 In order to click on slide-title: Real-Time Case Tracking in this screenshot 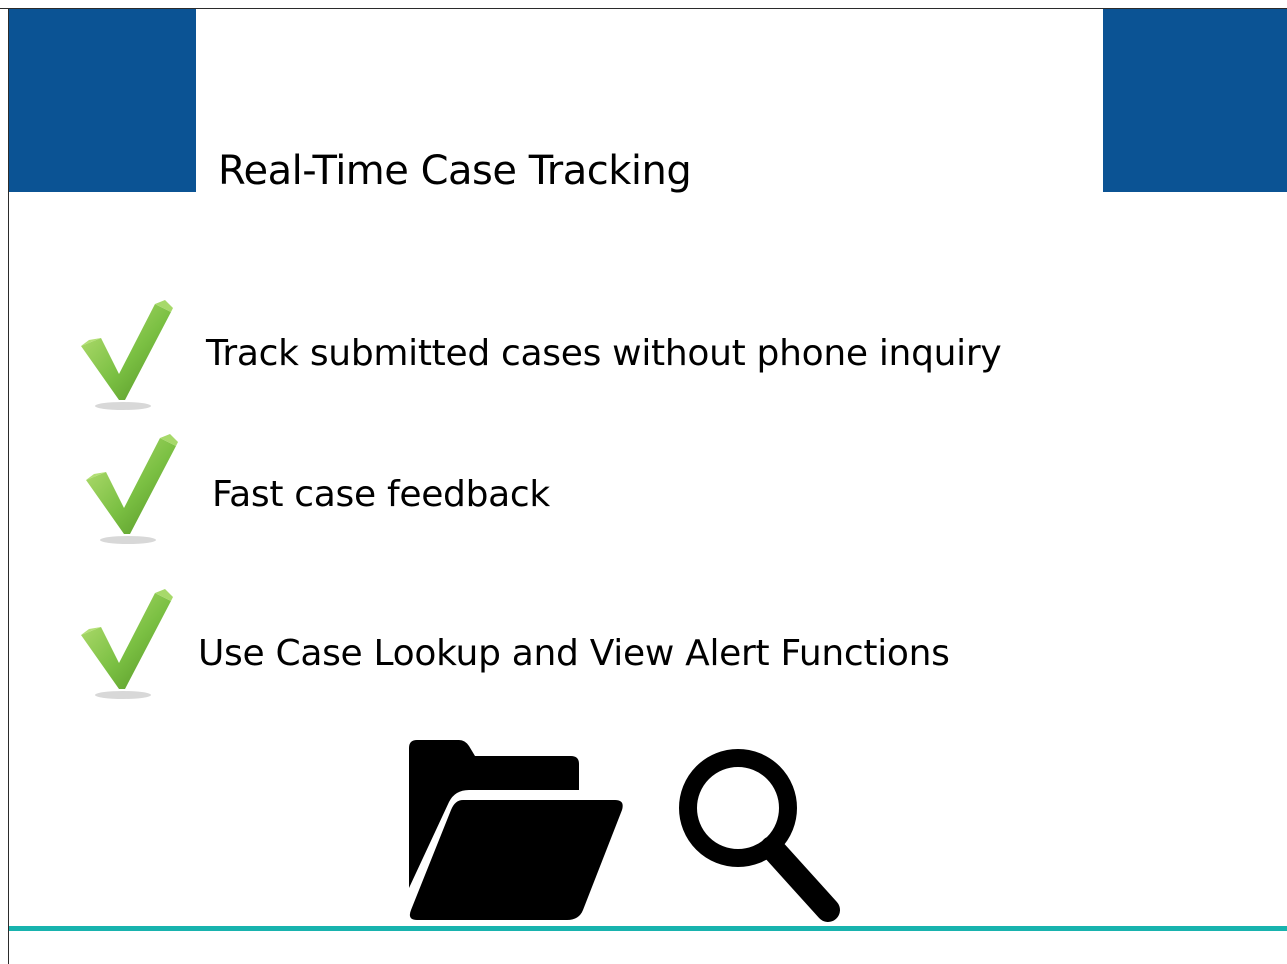, I will do `click(455, 171)`.